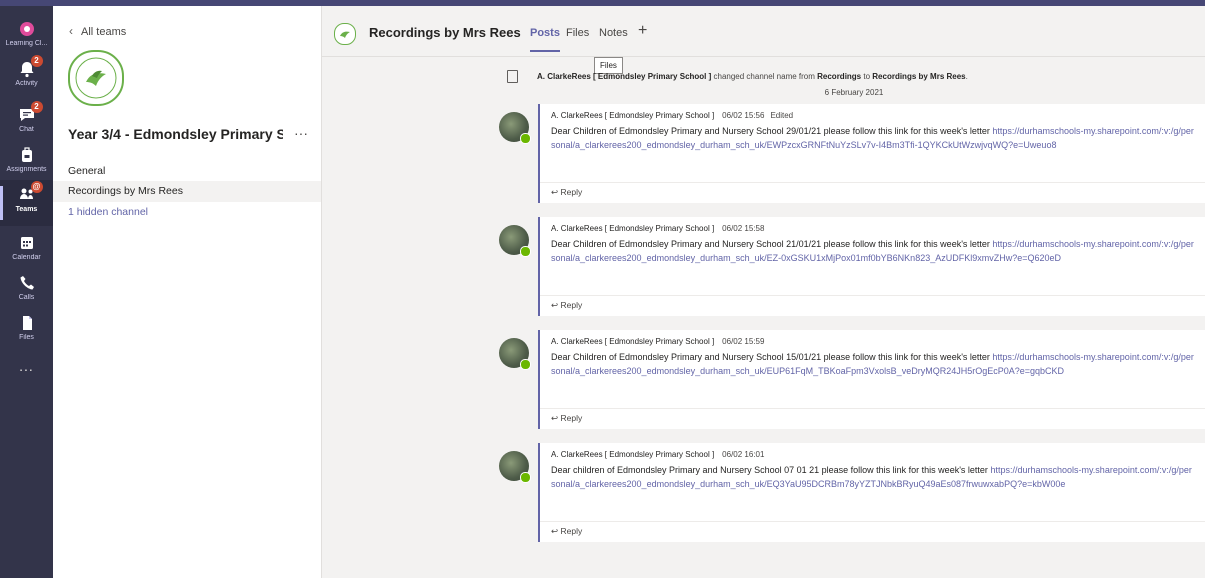 This screenshot has width=1205, height=578. What do you see at coordinates (26, 257) in the screenshot?
I see `rail-label-calendar: Calendar` at bounding box center [26, 257].